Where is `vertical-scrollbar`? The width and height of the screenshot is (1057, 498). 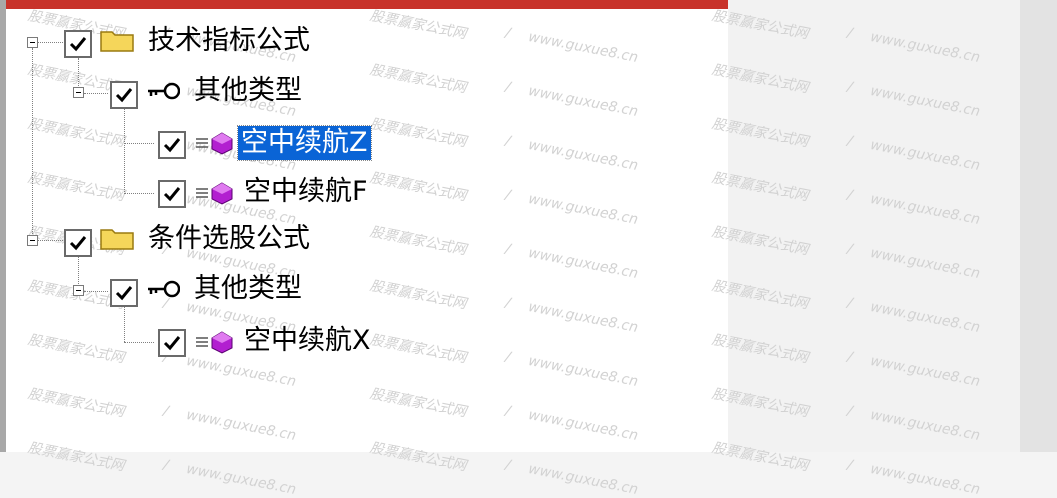 vertical-scrollbar is located at coordinates (1038, 226).